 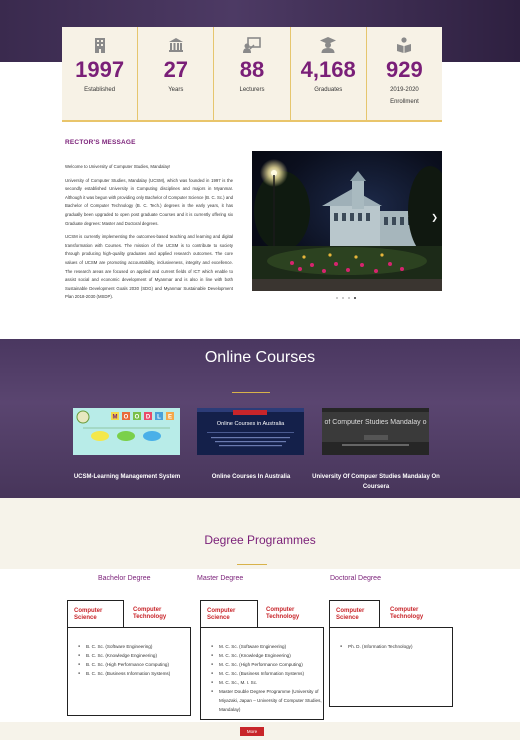 What do you see at coordinates (396, 646) in the screenshot?
I see `list-item: Ph. D. (Information Technology)` at bounding box center [396, 646].